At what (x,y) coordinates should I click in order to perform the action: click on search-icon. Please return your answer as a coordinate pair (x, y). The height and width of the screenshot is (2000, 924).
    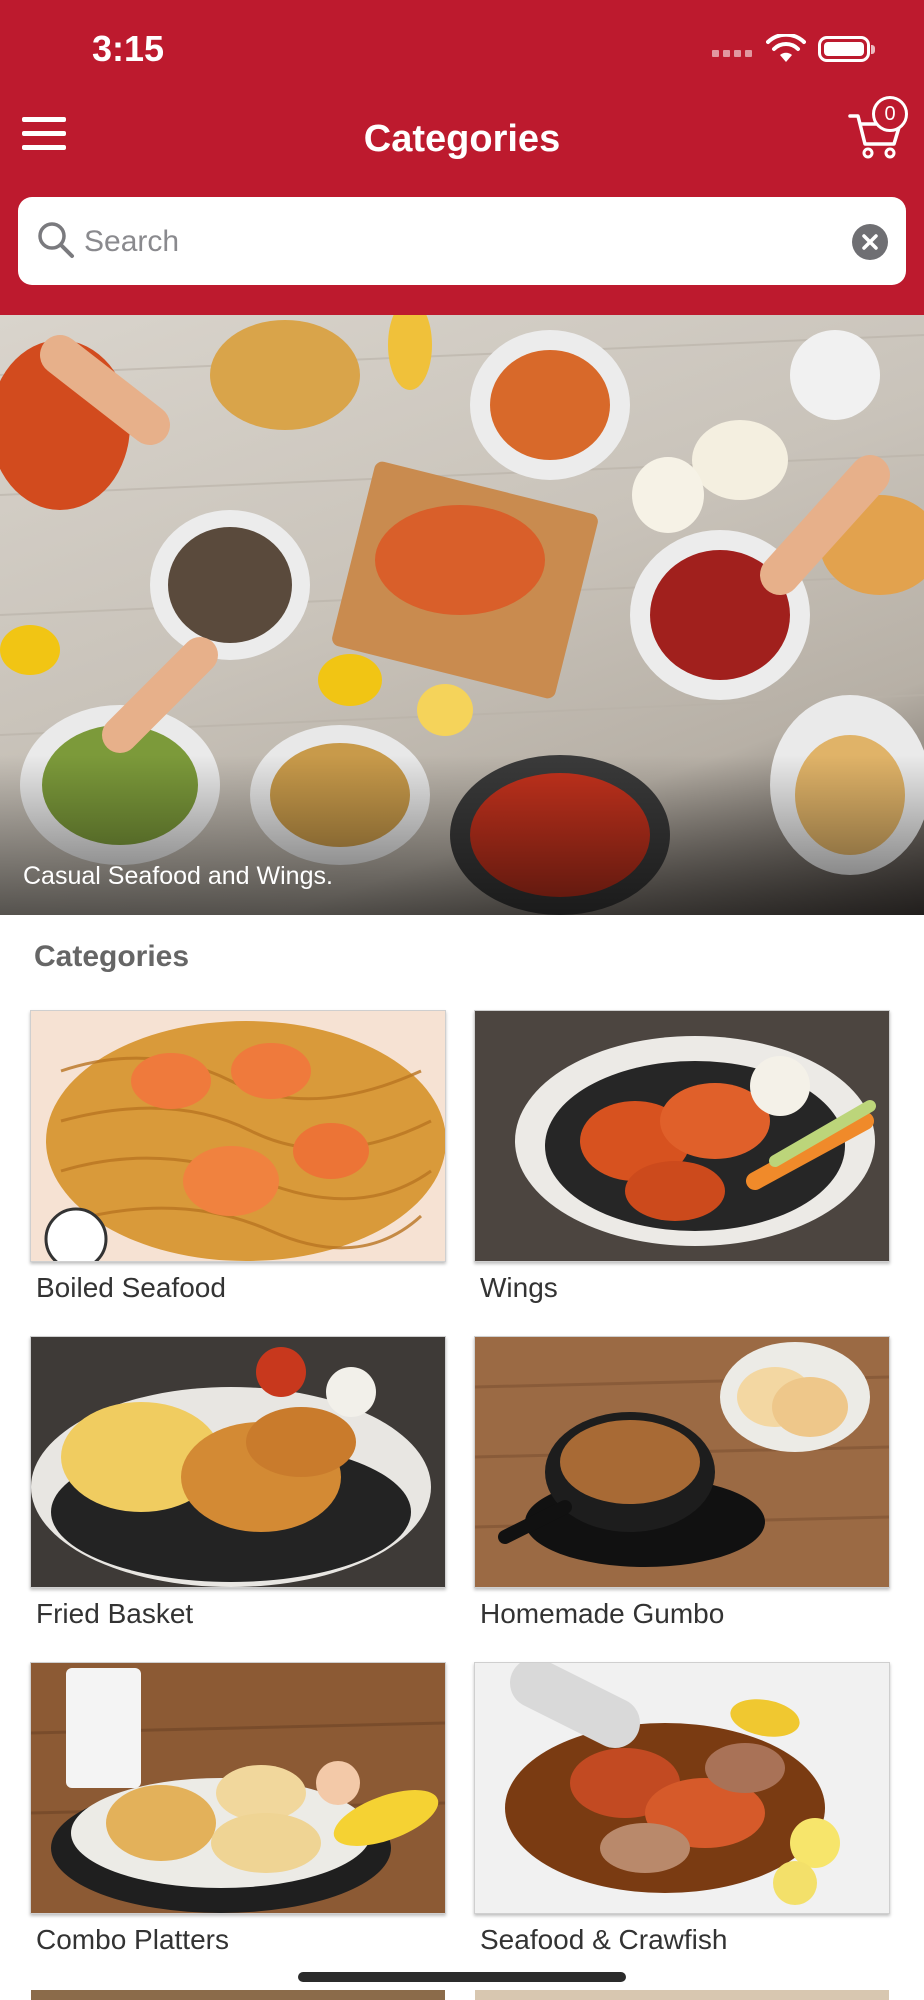
    Looking at the image, I should click on (56, 240).